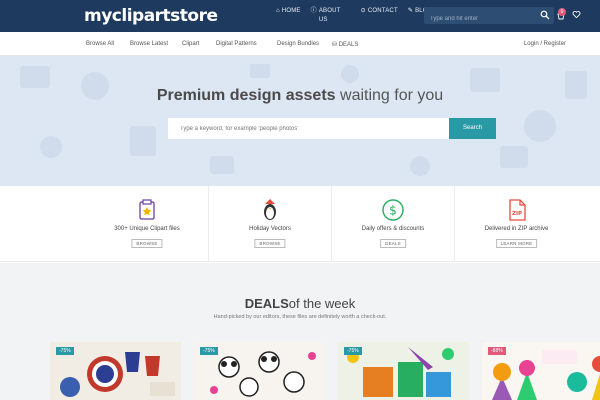 The height and width of the screenshot is (400, 600). What do you see at coordinates (313, 11) in the screenshot?
I see `info-icon: ⓘ` at bounding box center [313, 11].